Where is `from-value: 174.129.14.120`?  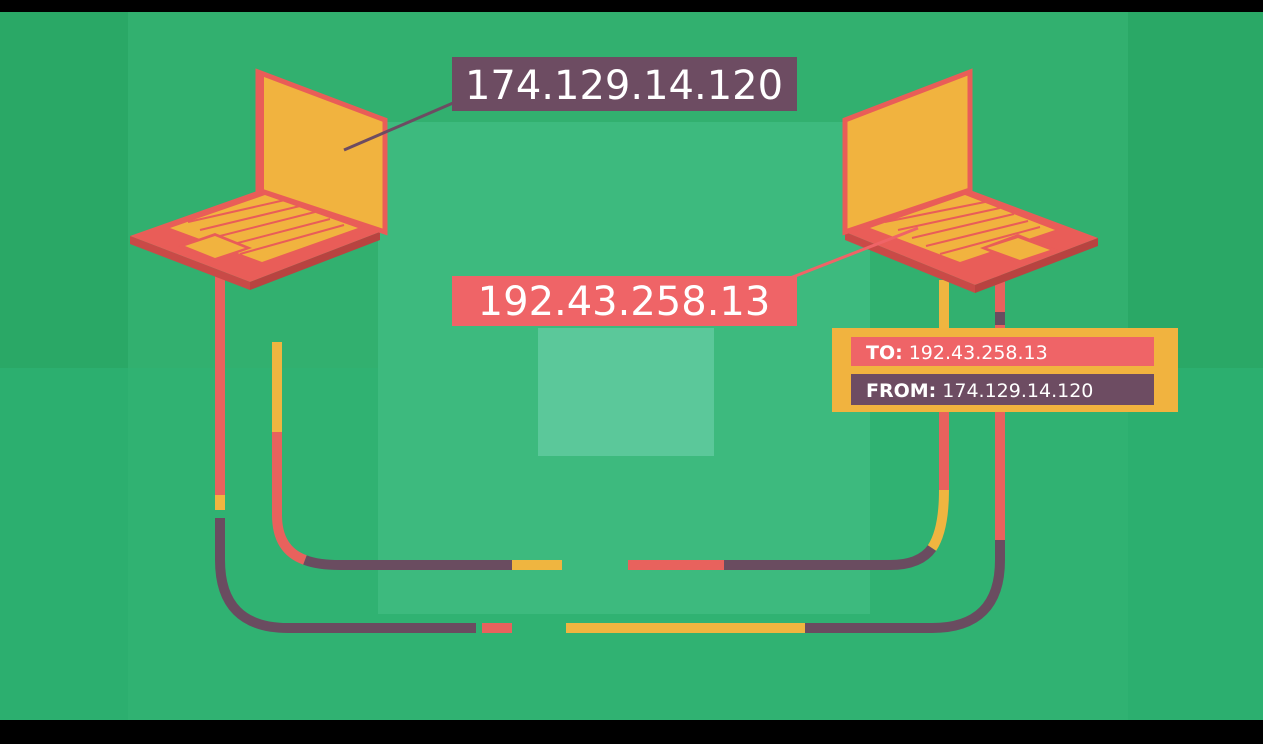 from-value: 174.129.14.120 is located at coordinates (1017, 391).